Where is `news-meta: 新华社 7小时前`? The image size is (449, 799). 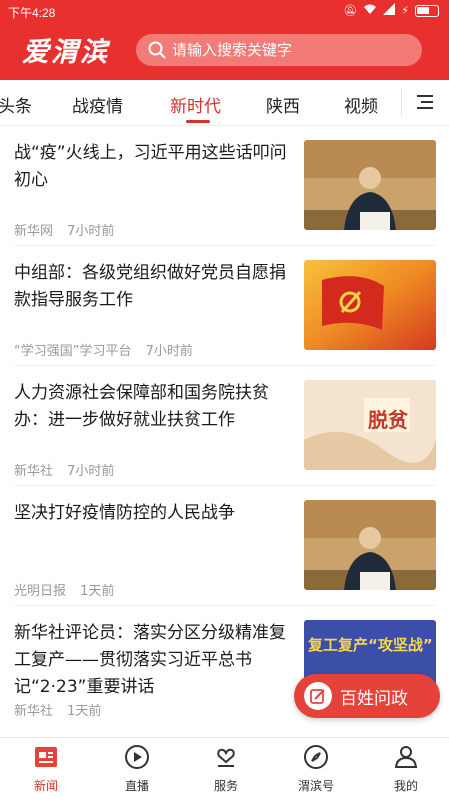 news-meta: 新华社 7小时前 is located at coordinates (69, 469).